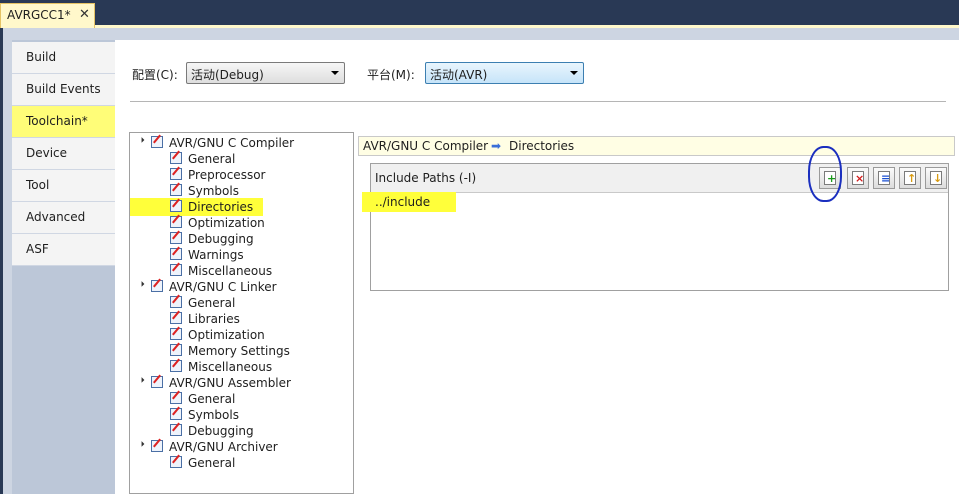  I want to click on tree-item-label: Preprocessor, so click(227, 175).